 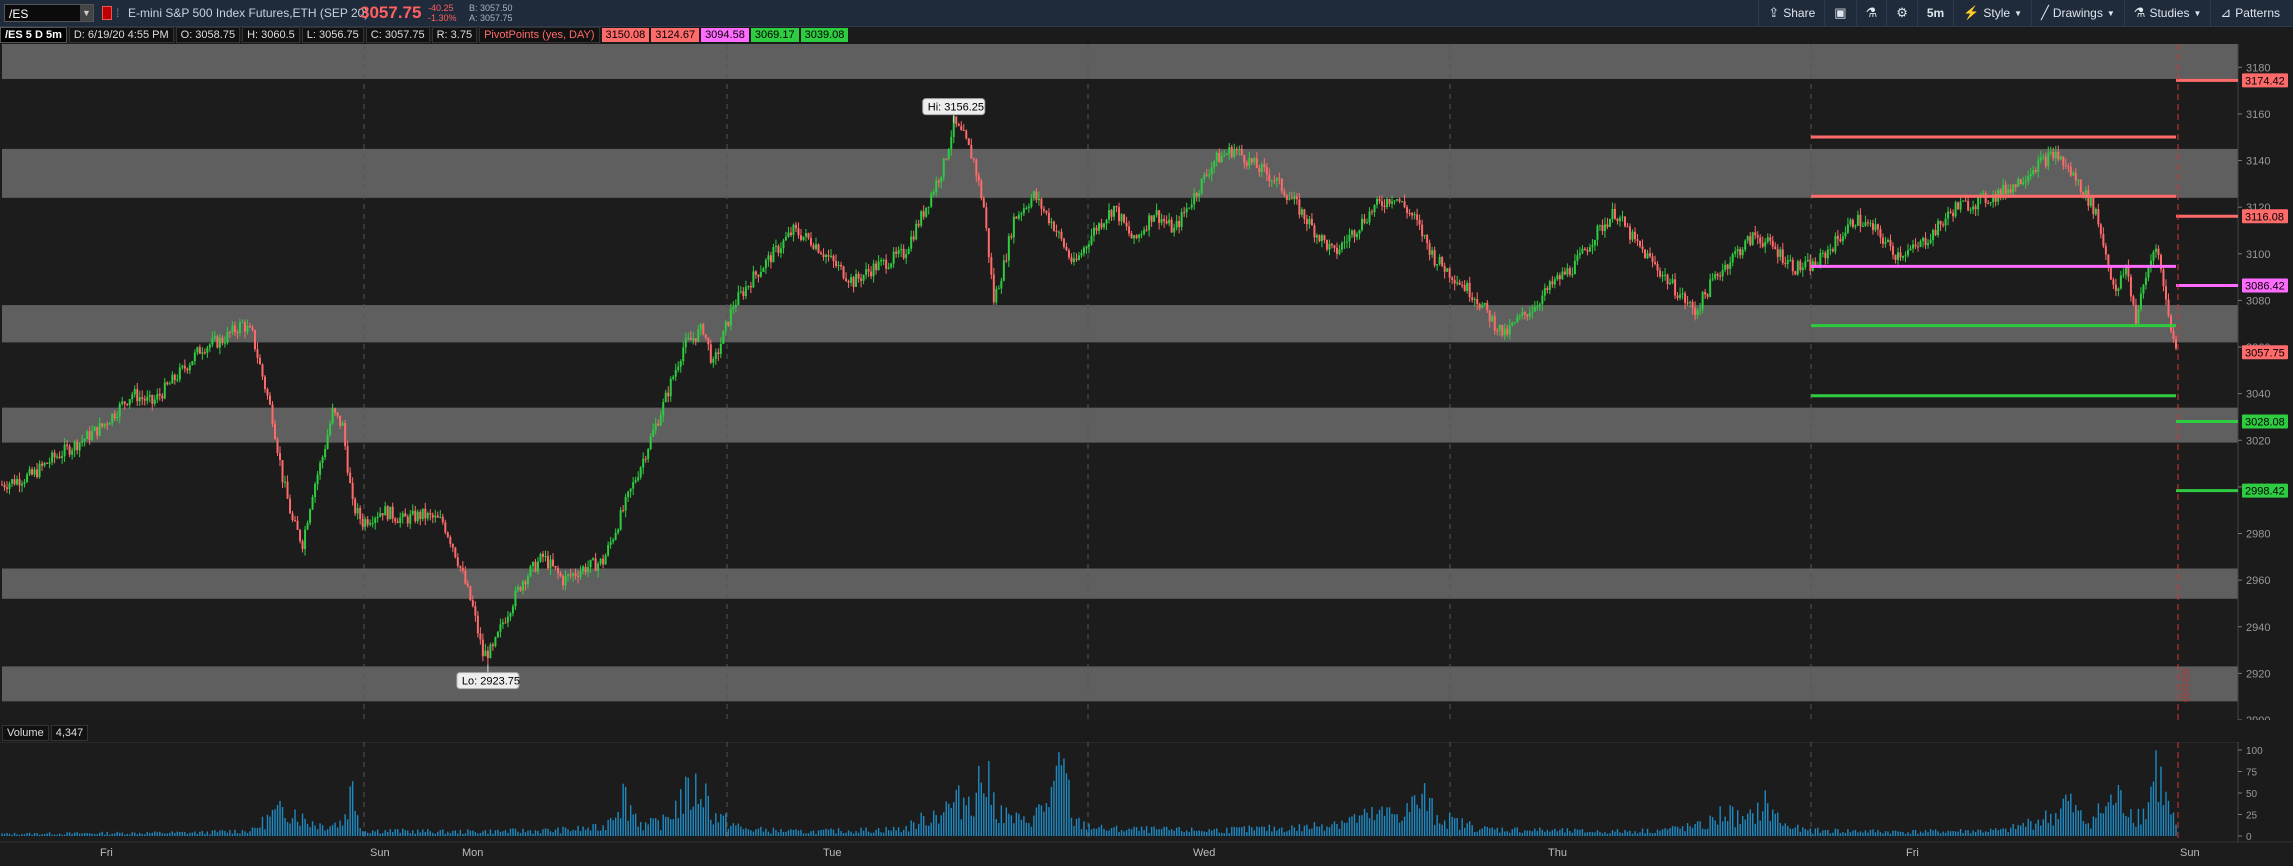 What do you see at coordinates (625, 35) in the screenshot?
I see `pivot-chip-r2: 3150.08` at bounding box center [625, 35].